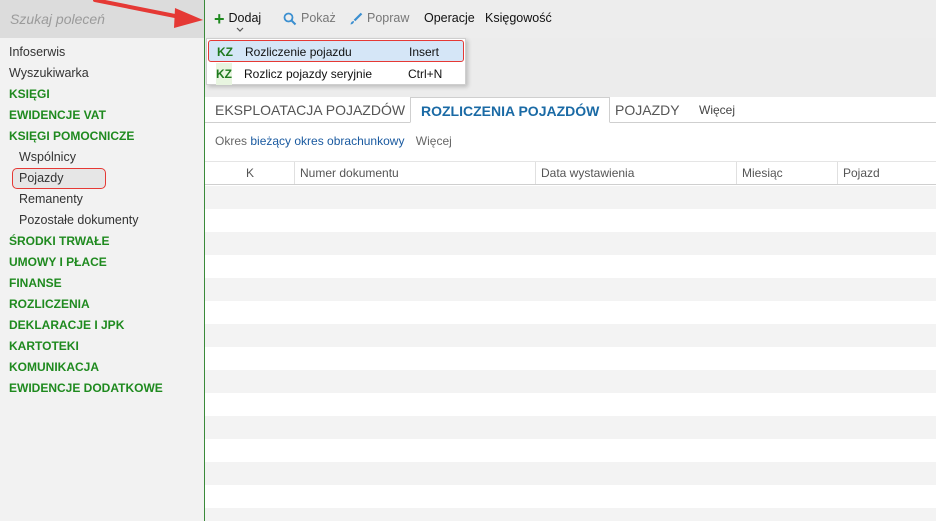 This screenshot has width=936, height=521. Describe the element at coordinates (102, 157) in the screenshot. I see `sidebar-item-wspolnicy: Wspólnicy` at that location.